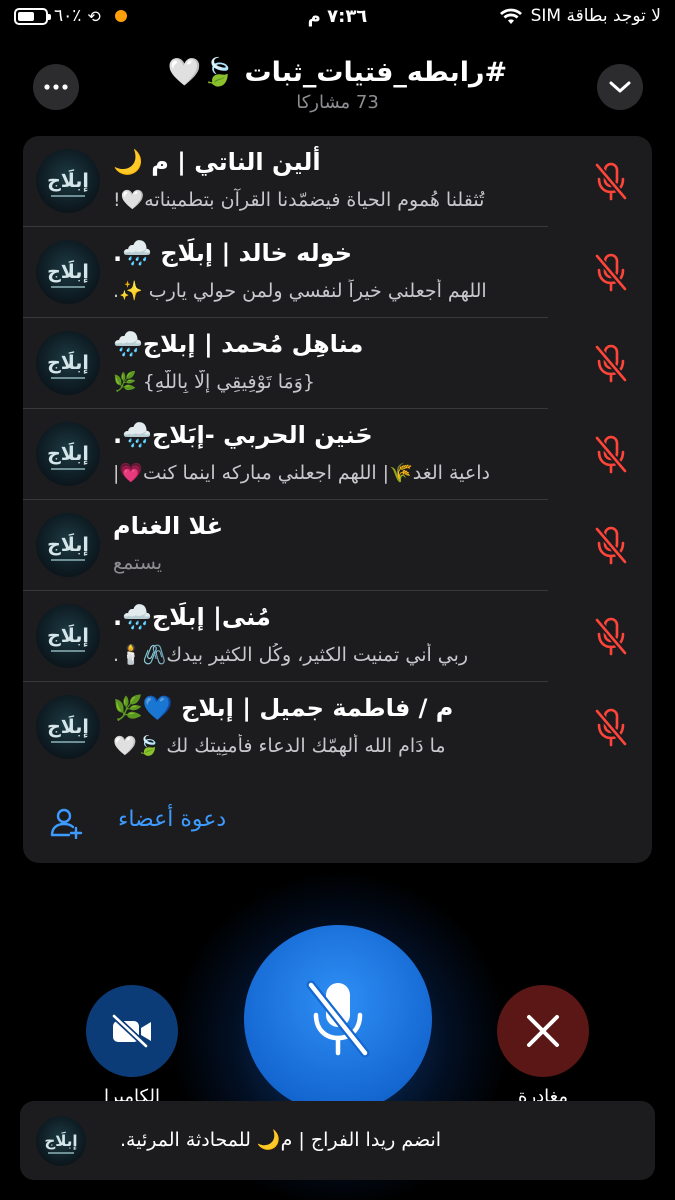 The image size is (675, 1200). Describe the element at coordinates (510, 16) in the screenshot. I see `wifi-icon` at that location.